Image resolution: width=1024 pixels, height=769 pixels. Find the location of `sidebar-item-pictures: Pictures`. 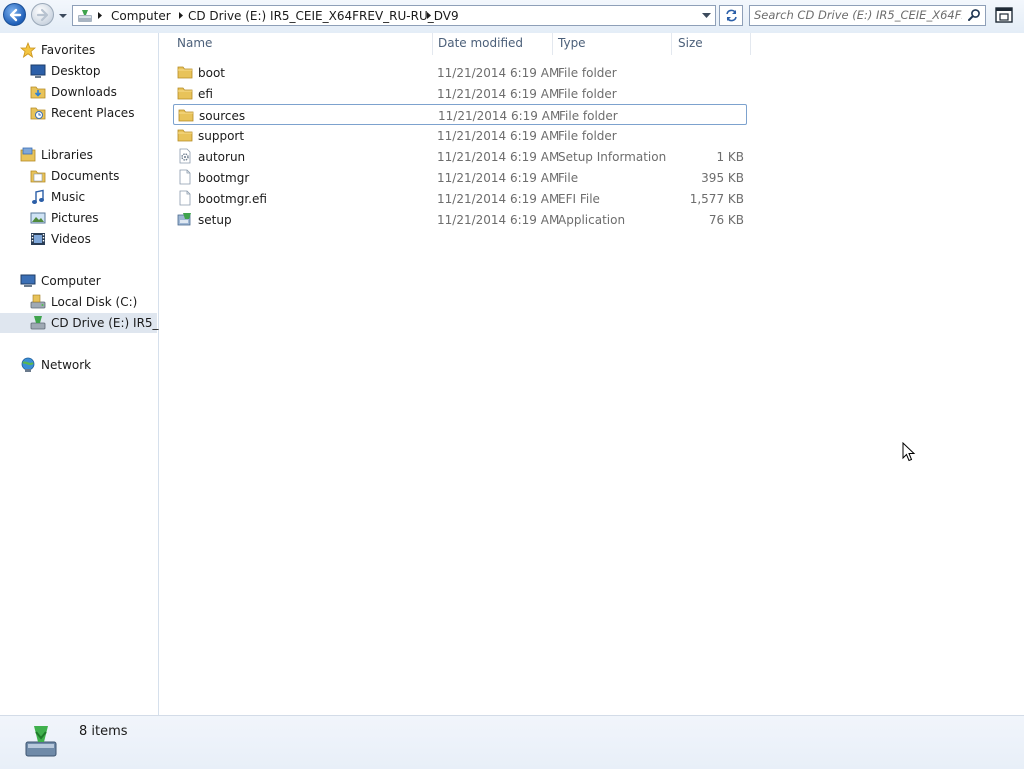

sidebar-item-pictures: Pictures is located at coordinates (78, 218).